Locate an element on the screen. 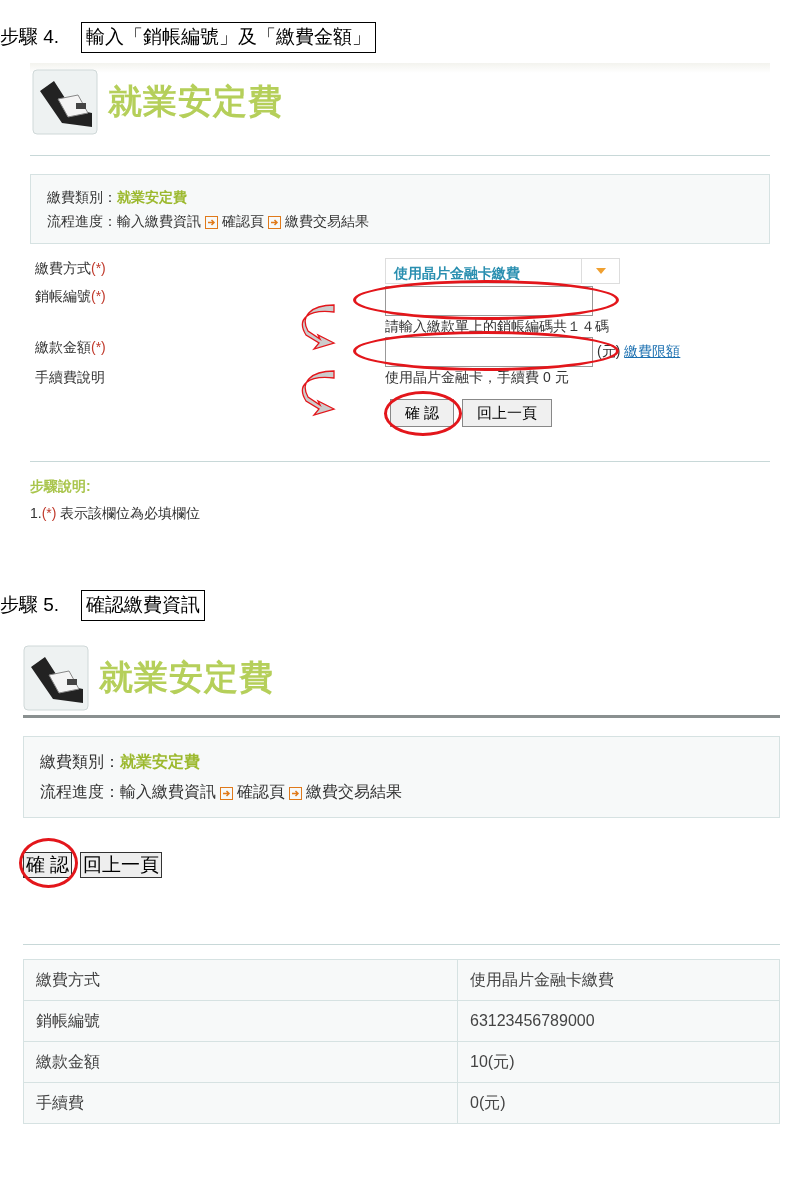  notes-title: 步驟說明: is located at coordinates (61, 486).